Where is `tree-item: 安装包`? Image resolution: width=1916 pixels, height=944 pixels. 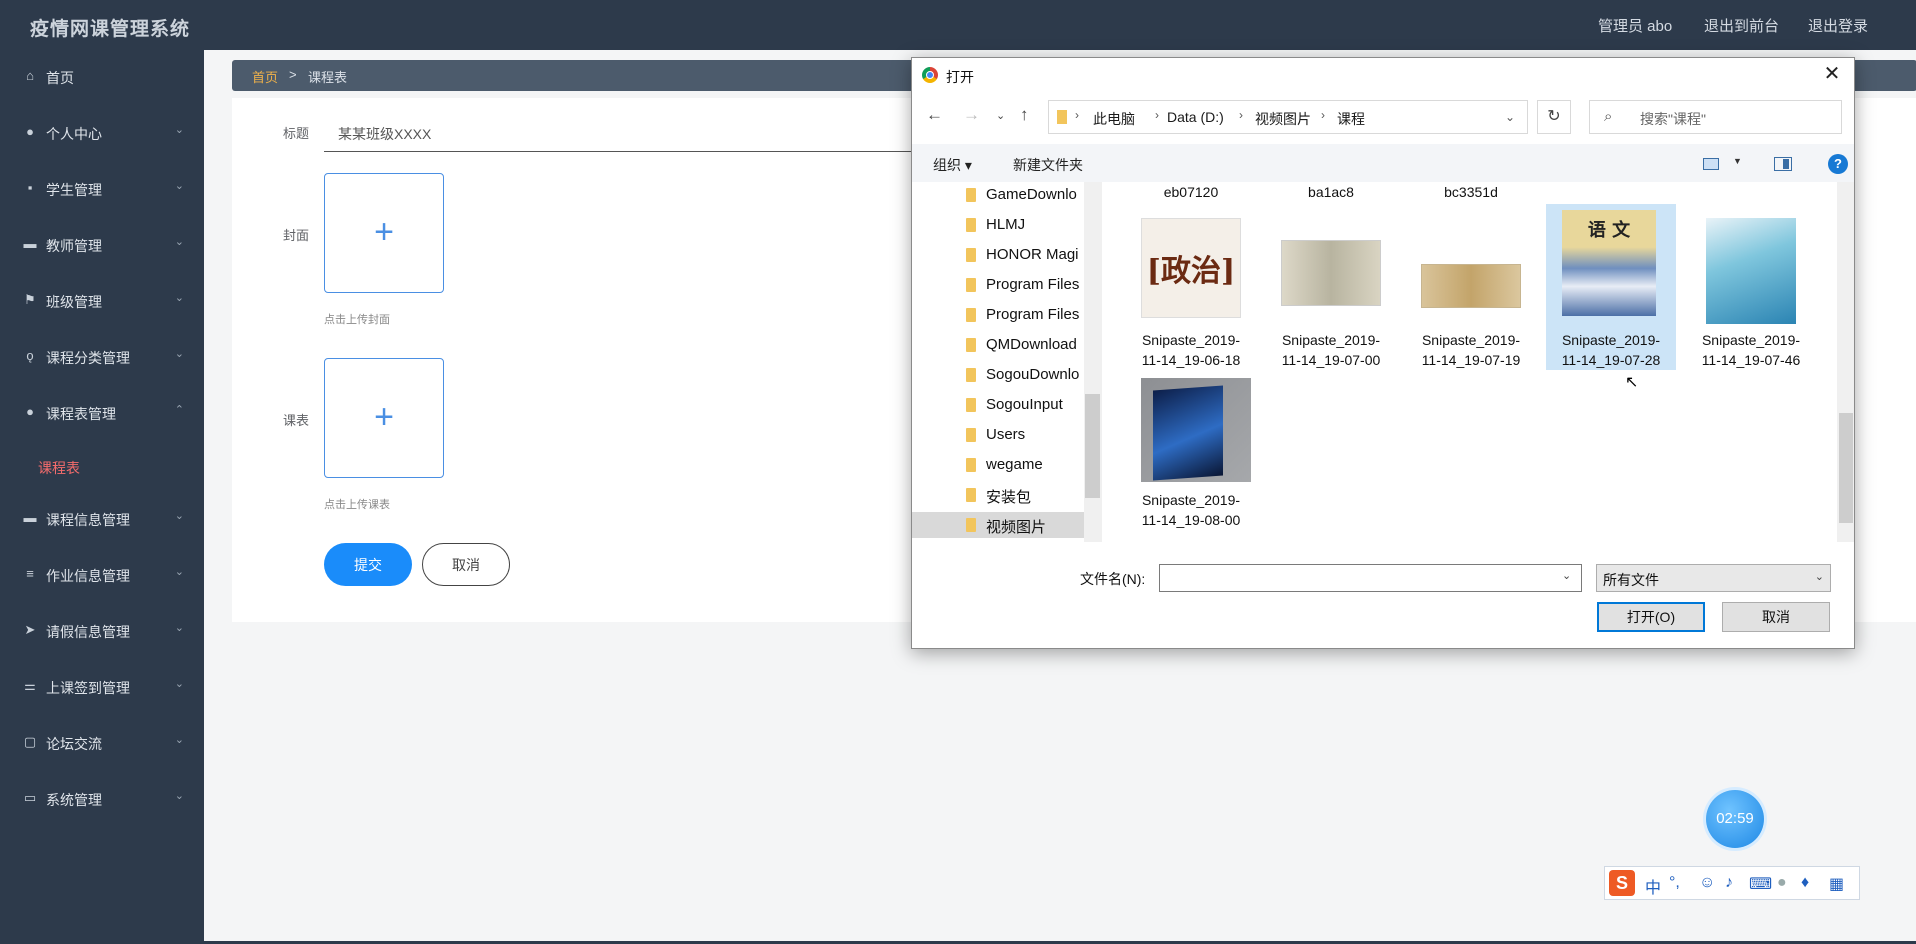
tree-item: 安装包 is located at coordinates (998, 495).